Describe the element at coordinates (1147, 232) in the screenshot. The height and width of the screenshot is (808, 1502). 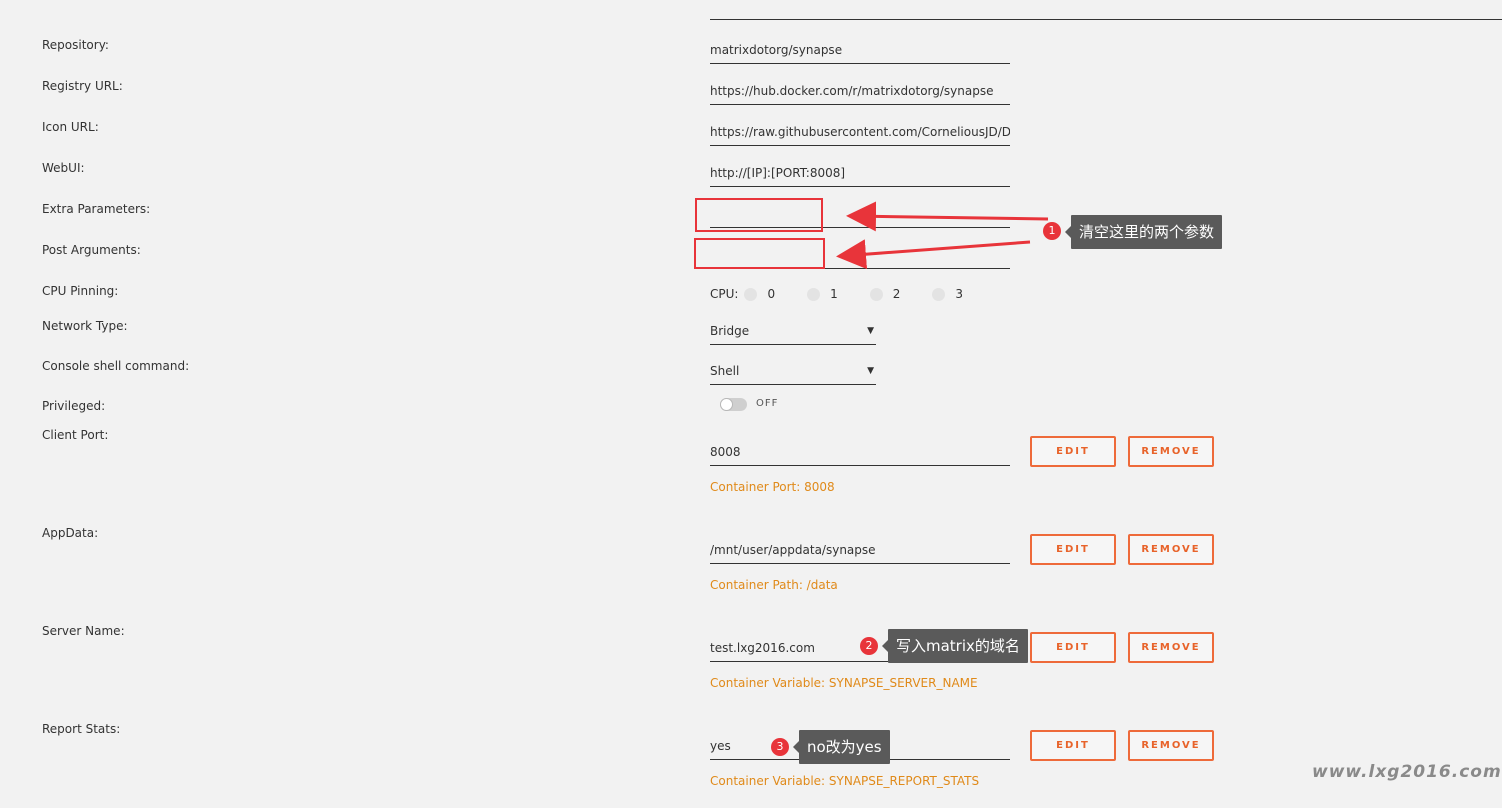
I see `annotation-text-1: 清空这里的两个参数` at that location.